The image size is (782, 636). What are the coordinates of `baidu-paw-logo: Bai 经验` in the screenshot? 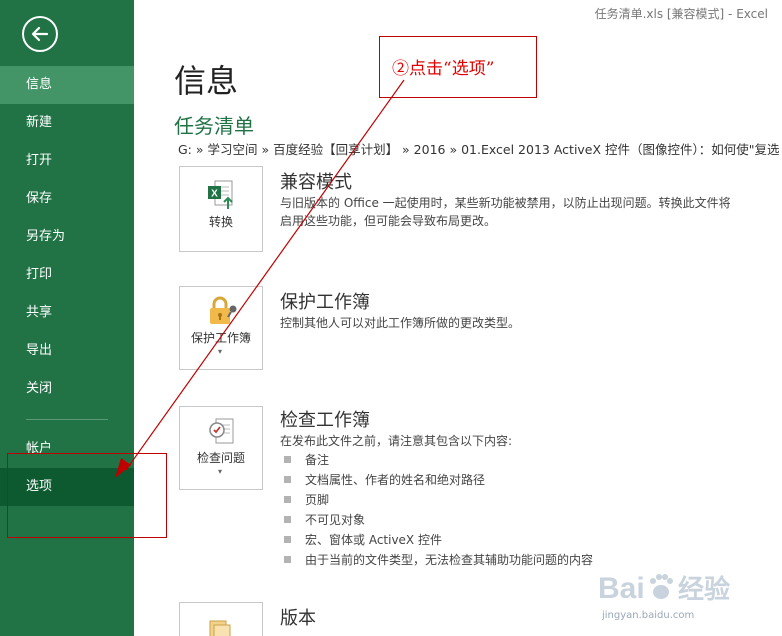 It's located at (664, 588).